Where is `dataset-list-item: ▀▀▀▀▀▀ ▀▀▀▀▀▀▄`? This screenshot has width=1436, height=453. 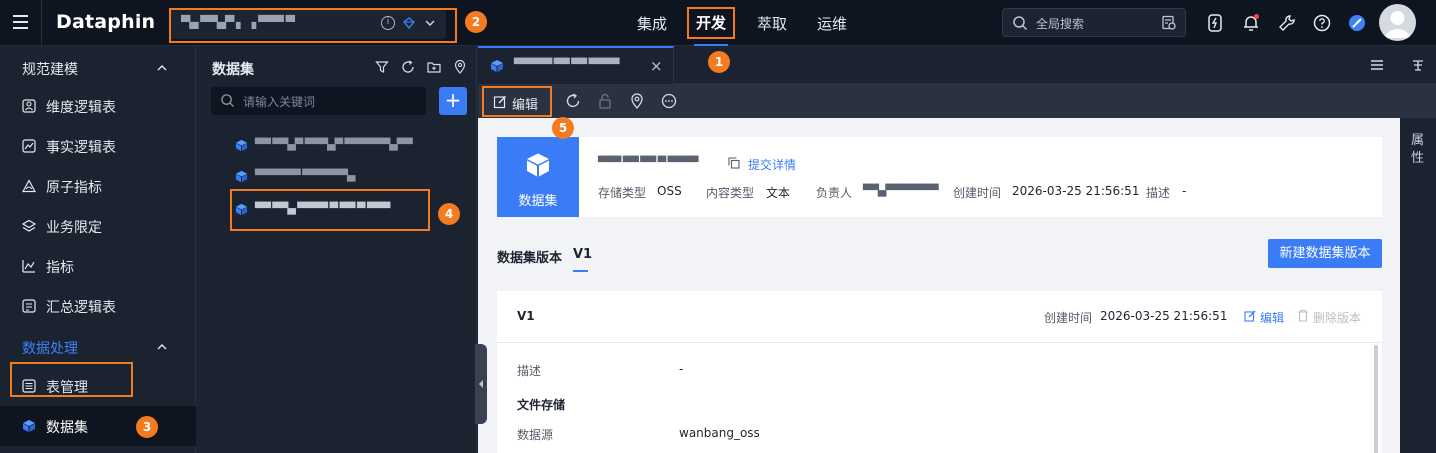 dataset-list-item: ▀▀▀▀▀▀ ▀▀▀▀▀▀▄ is located at coordinates (325, 177).